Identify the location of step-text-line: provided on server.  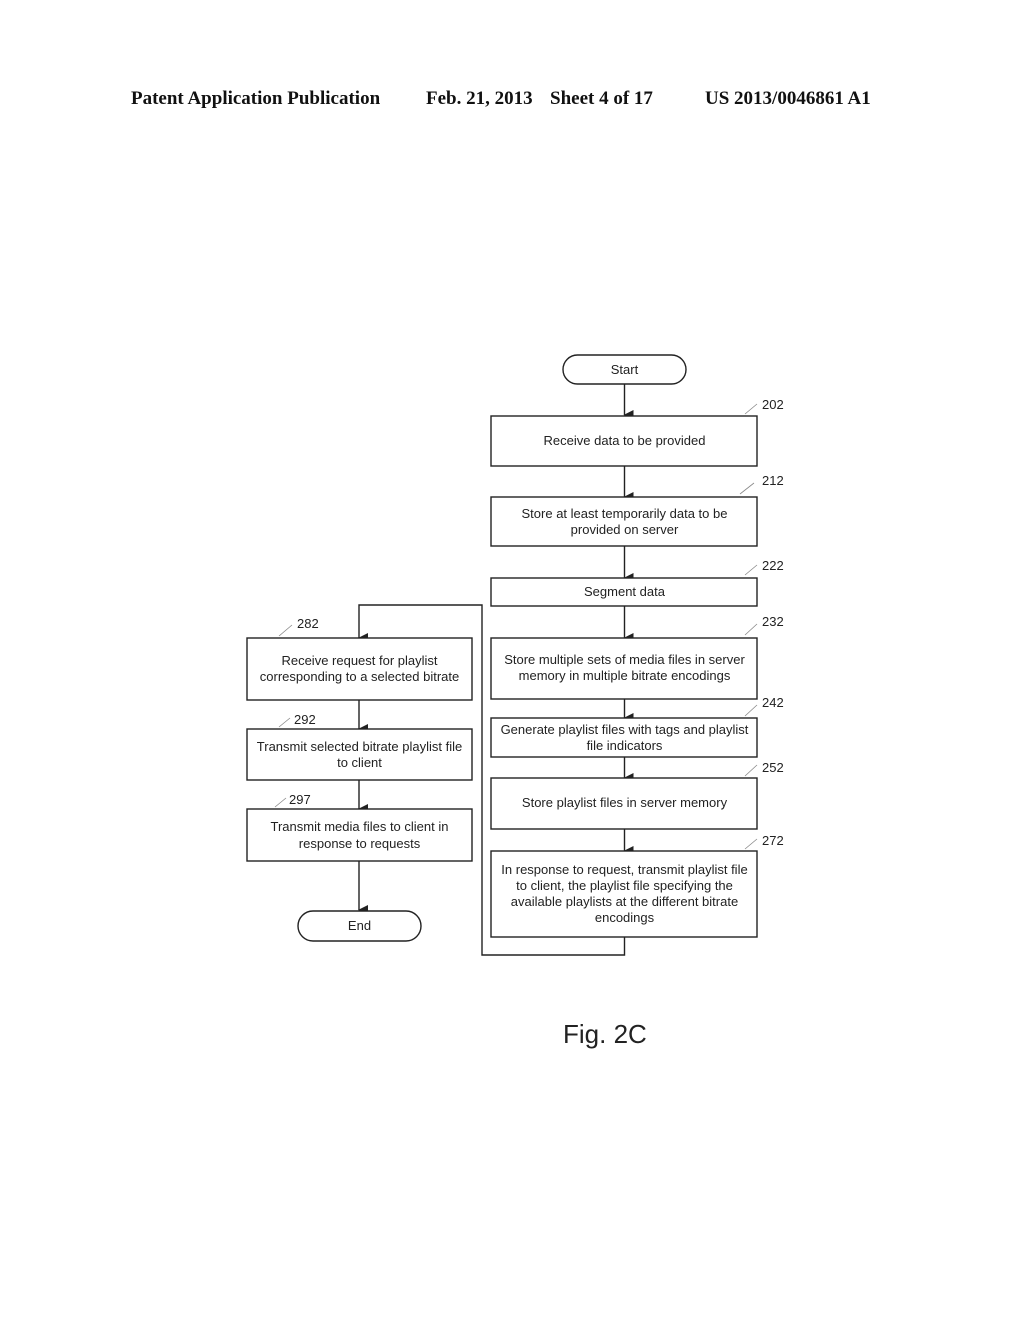
(625, 529).